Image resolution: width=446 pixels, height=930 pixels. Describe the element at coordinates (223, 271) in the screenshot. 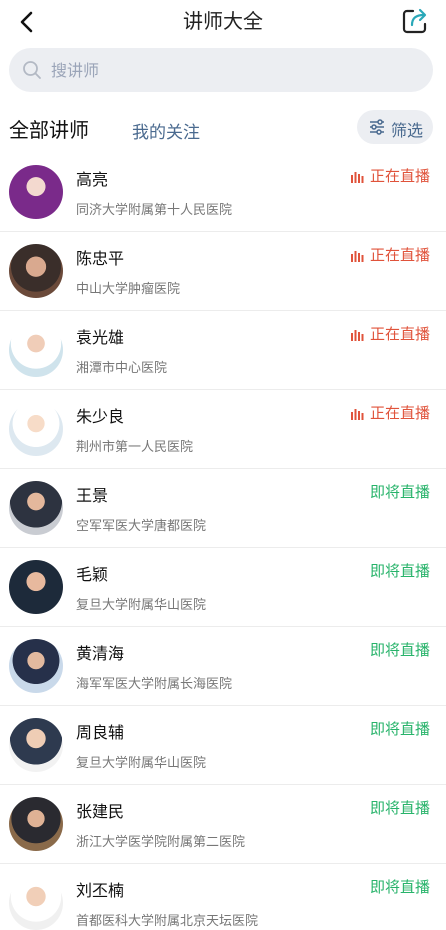

I see `lecturer-row: 陈忠平 中山大学肿瘤医院 正在直播` at that location.